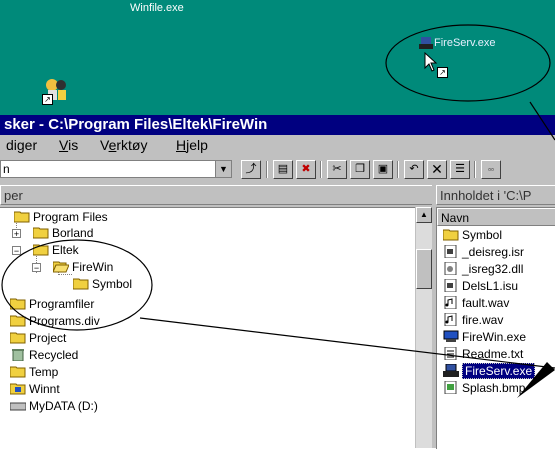  I want to click on menu-verktoy: Verktøy, so click(123, 145).